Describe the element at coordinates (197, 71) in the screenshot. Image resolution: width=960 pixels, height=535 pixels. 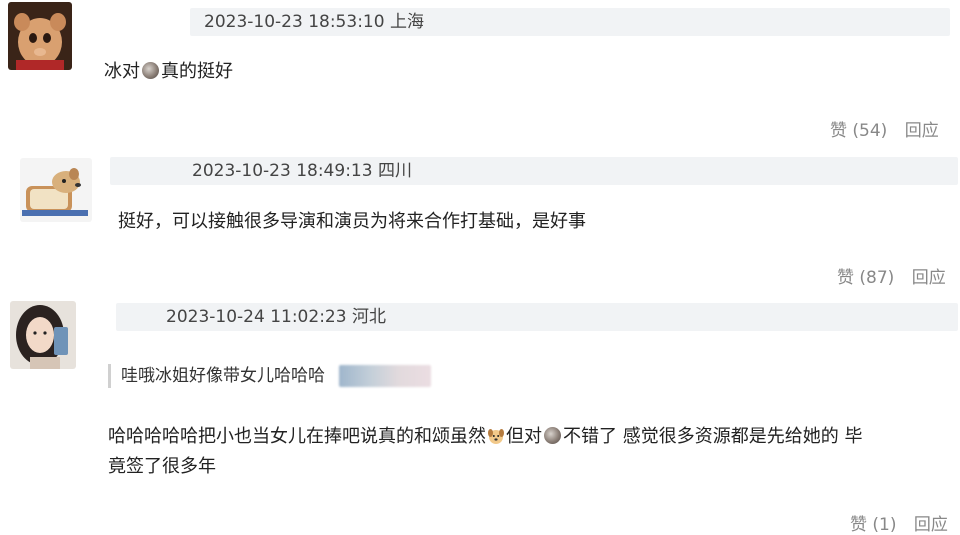
I see `comment-text-part: 真的挺好` at that location.